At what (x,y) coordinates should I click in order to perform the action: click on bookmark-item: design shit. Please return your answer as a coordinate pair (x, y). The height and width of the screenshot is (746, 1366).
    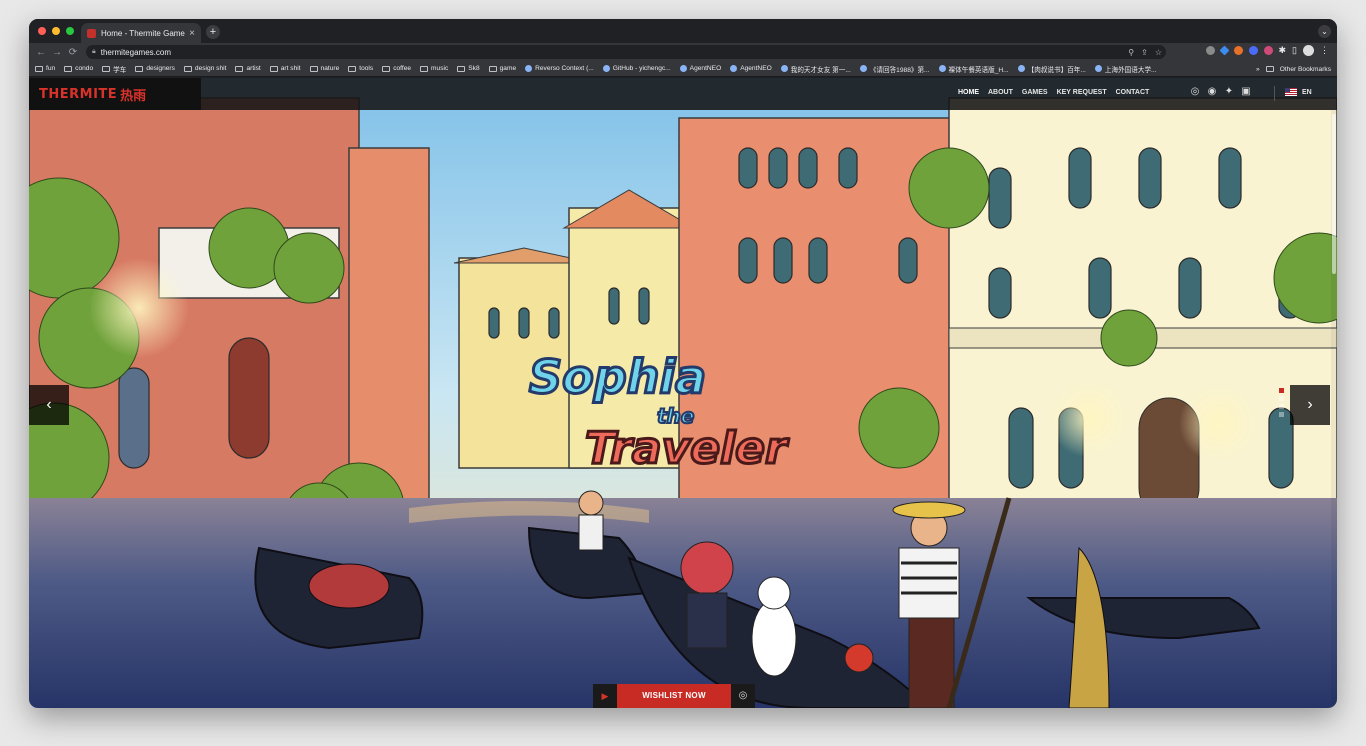
    Looking at the image, I should click on (205, 68).